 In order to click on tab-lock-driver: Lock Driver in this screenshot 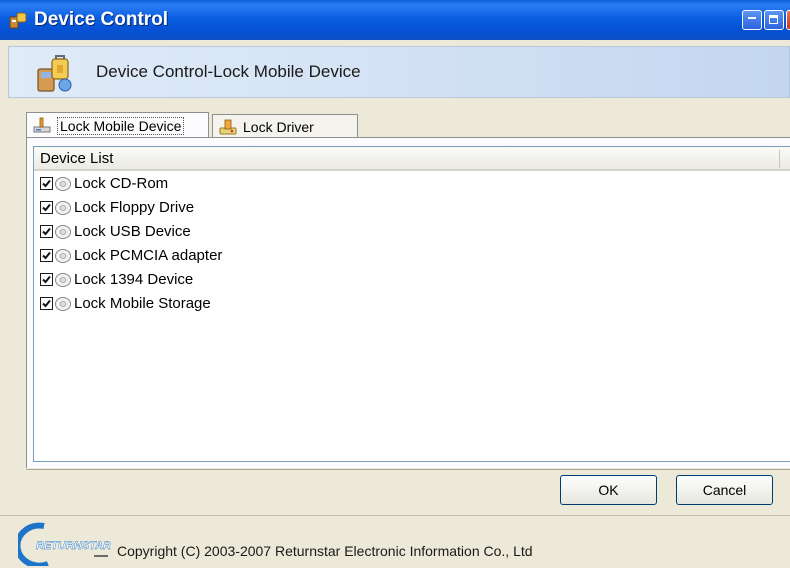, I will do `click(285, 126)`.